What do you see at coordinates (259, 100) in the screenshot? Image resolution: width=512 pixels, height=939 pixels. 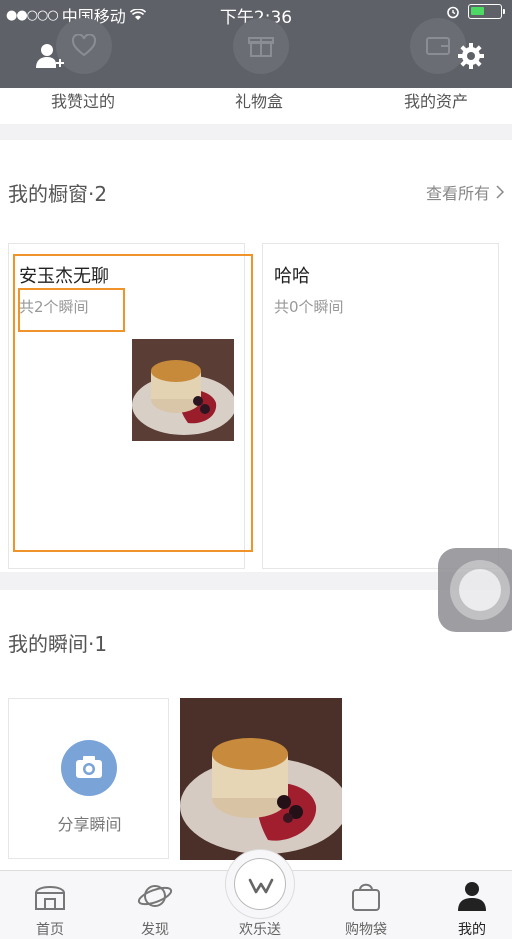 I see `gift-box-tab: 礼物盒` at bounding box center [259, 100].